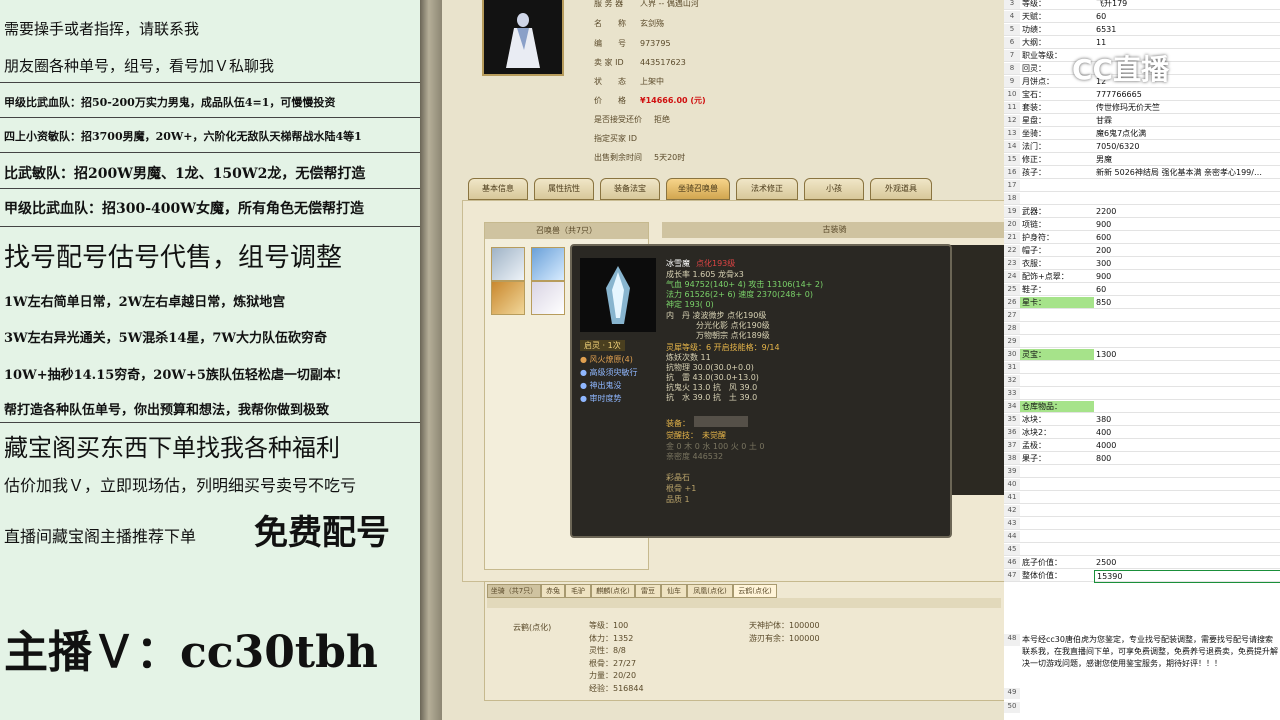  What do you see at coordinates (1142, 316) in the screenshot?
I see `sheet-row: 27` at bounding box center [1142, 316].